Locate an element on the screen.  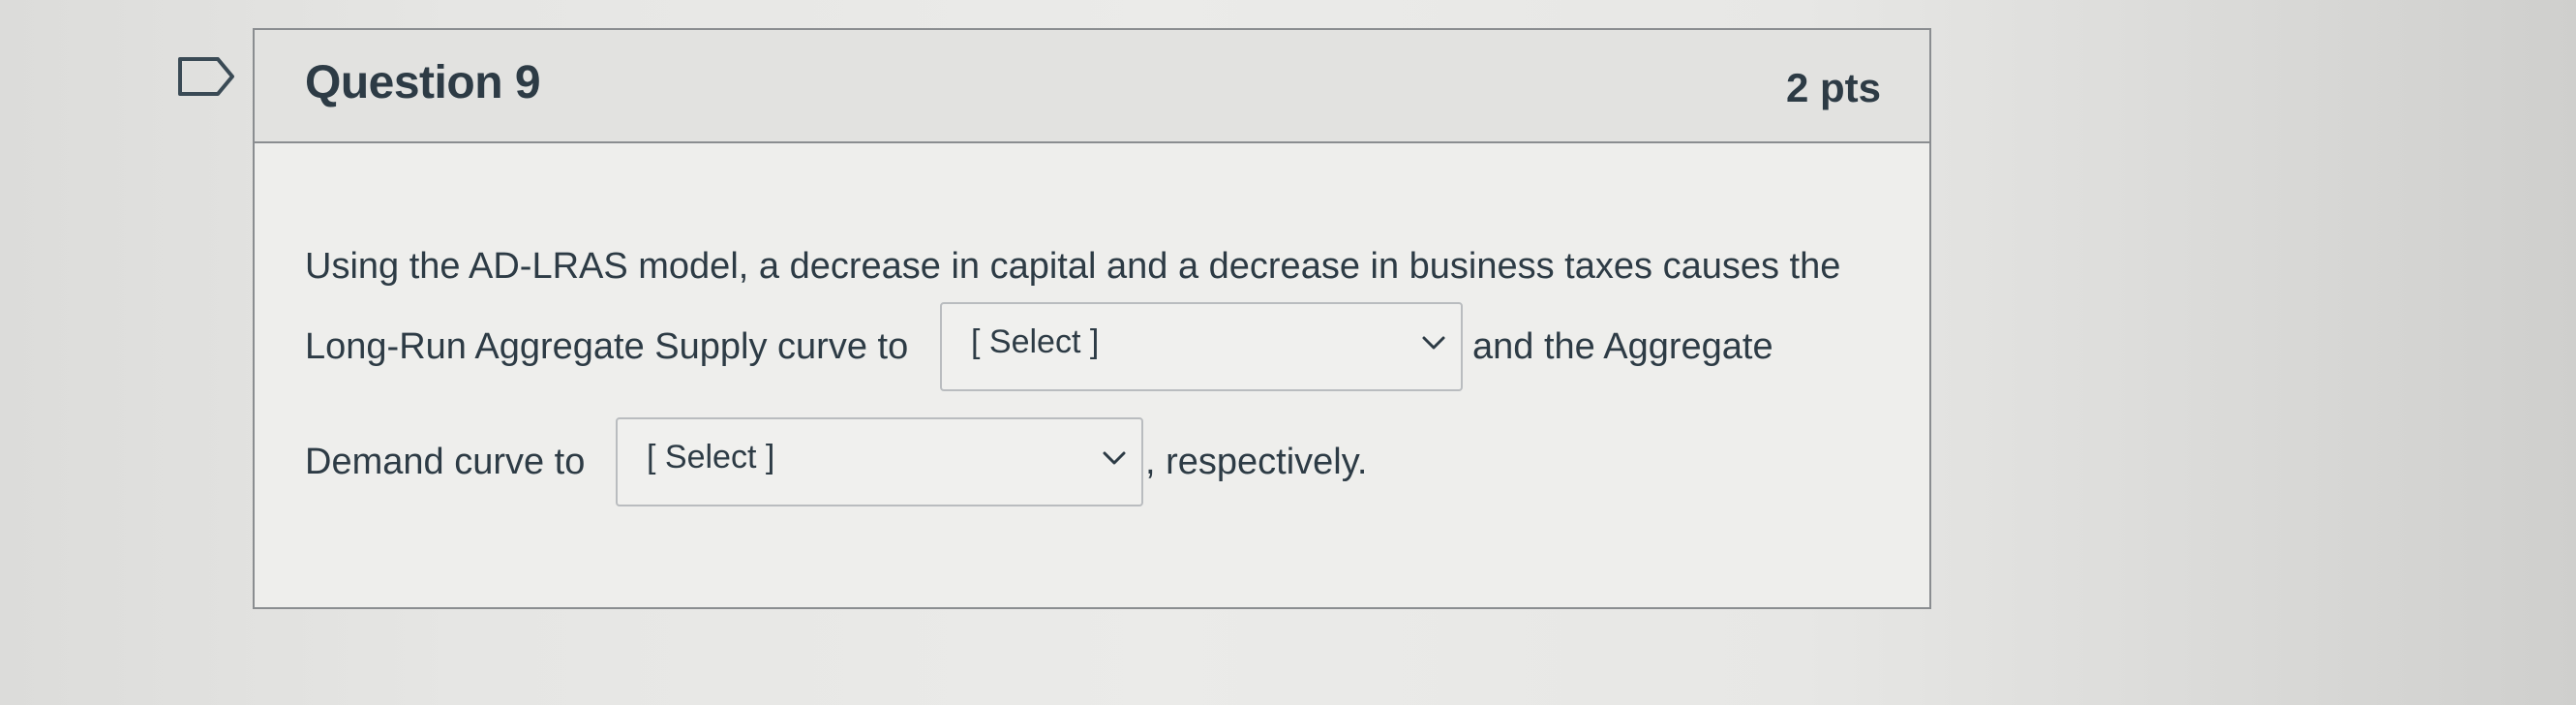
question-text-line-3b: , respectively. is located at coordinates (1256, 462).